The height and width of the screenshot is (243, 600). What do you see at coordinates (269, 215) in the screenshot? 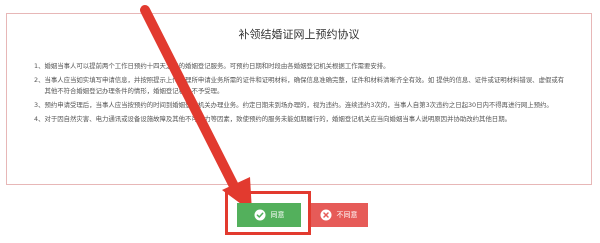
I see `agree-button: 同意` at bounding box center [269, 215].